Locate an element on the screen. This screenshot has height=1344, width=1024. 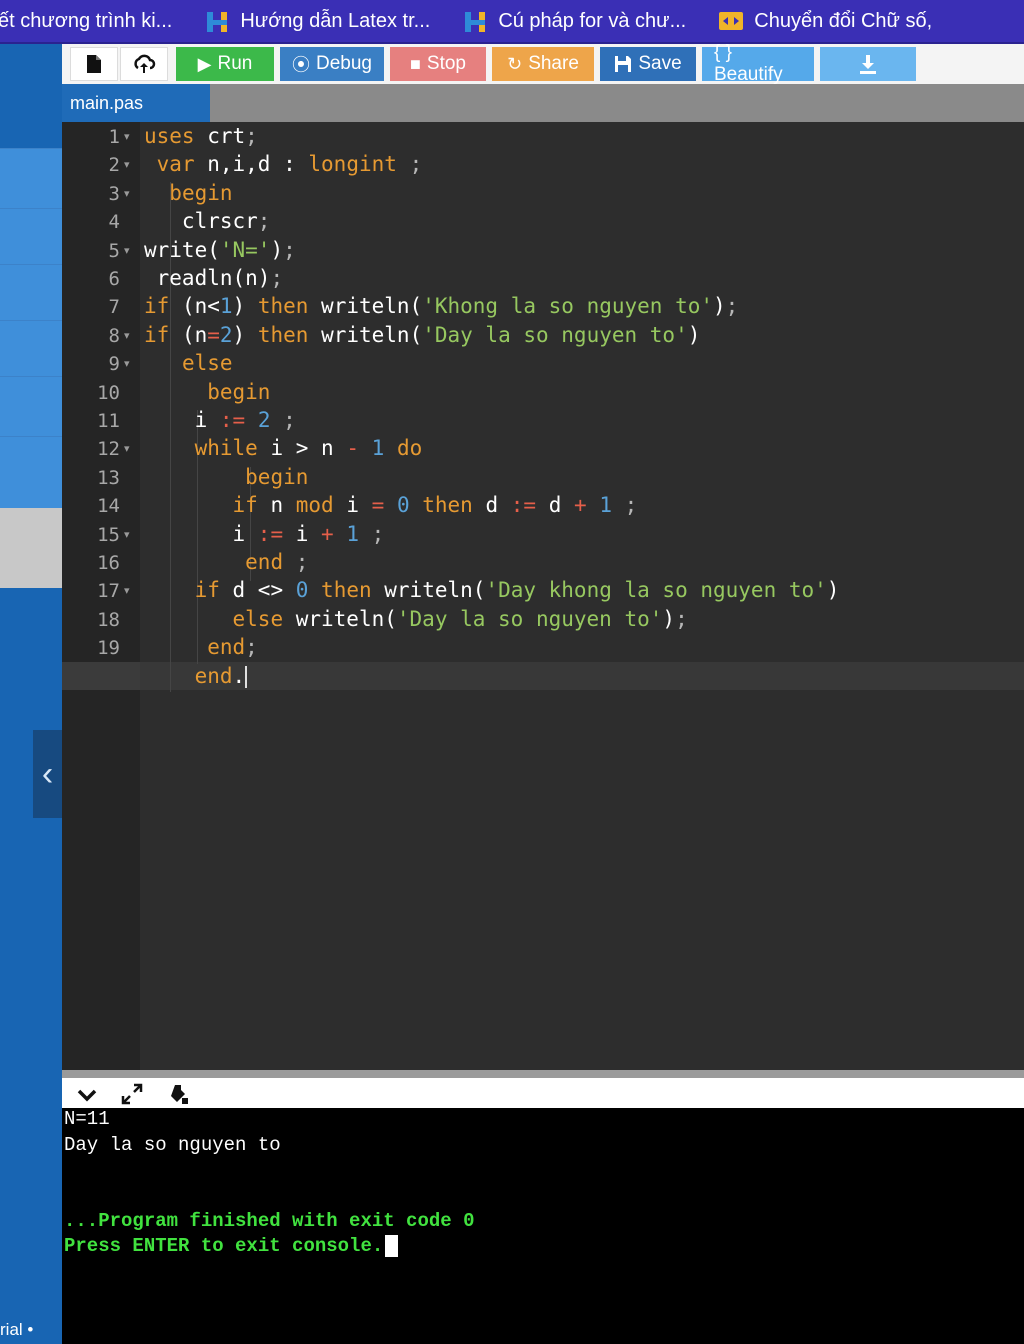
line-number: 17 is located at coordinates (108, 591).